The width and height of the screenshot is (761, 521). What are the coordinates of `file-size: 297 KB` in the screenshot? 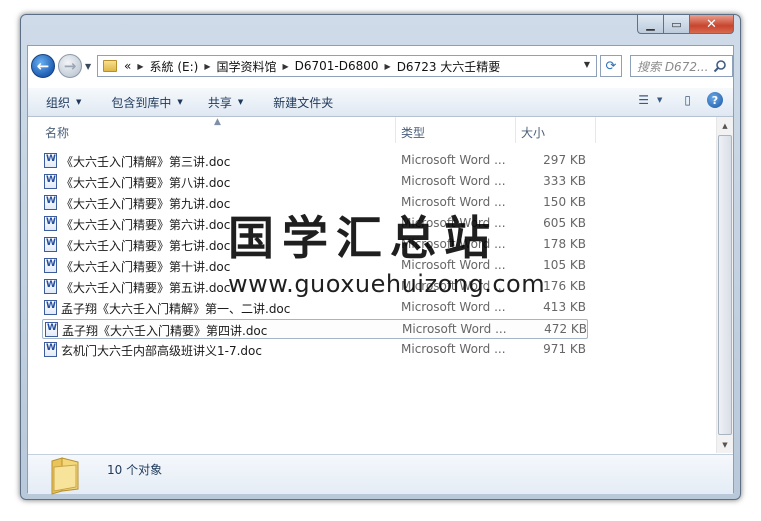 It's located at (564, 160).